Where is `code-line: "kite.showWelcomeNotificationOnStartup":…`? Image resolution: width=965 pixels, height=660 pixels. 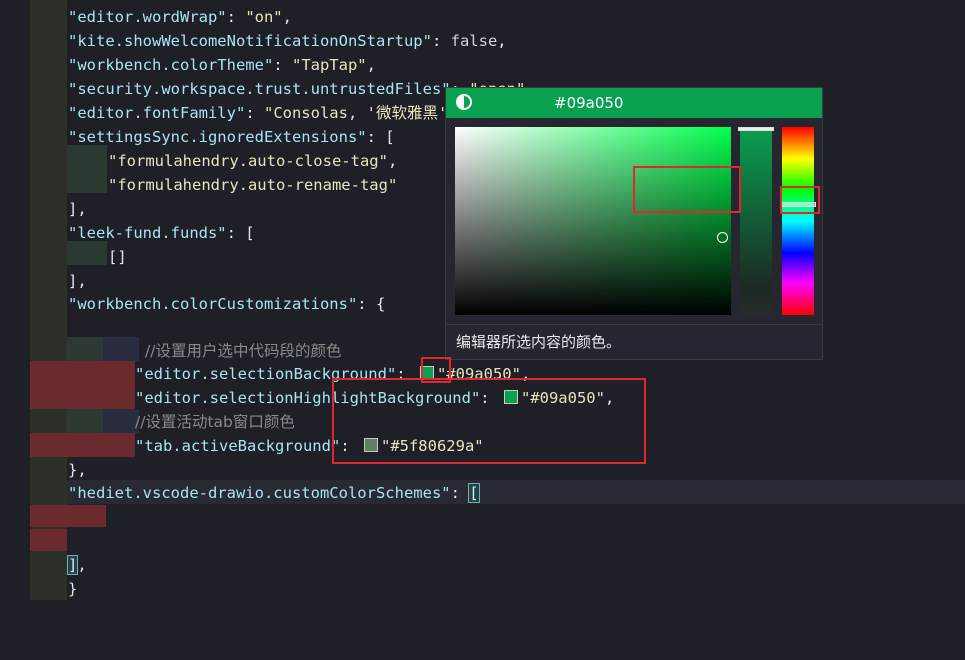 code-line: "kite.showWelcomeNotificationOnStartup":… is located at coordinates (287, 41).